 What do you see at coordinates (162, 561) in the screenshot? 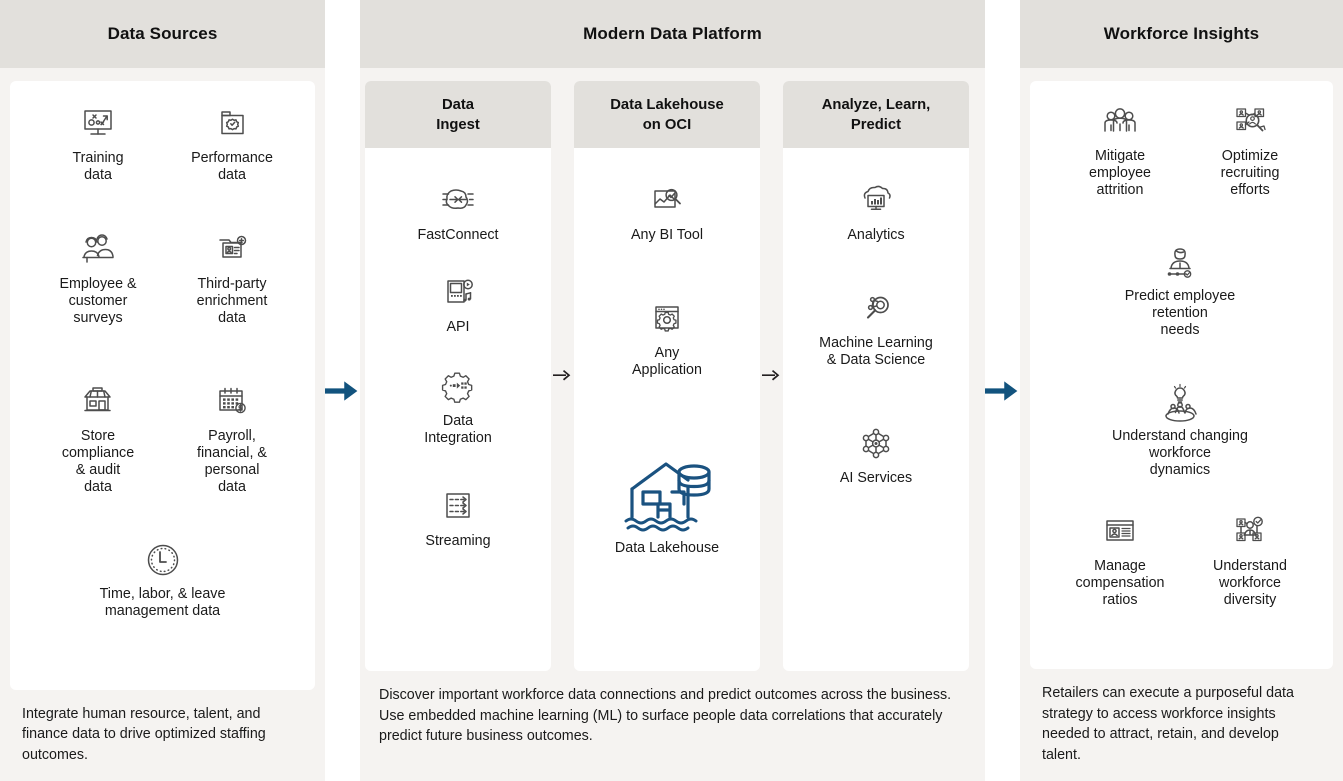
I see `clock-icon` at bounding box center [162, 561].